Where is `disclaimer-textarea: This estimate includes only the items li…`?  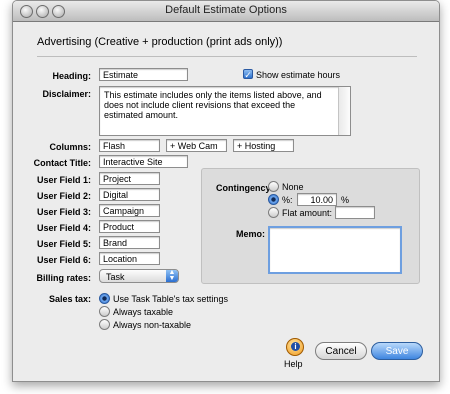 disclaimer-textarea: This estimate includes only the items li… is located at coordinates (225, 111).